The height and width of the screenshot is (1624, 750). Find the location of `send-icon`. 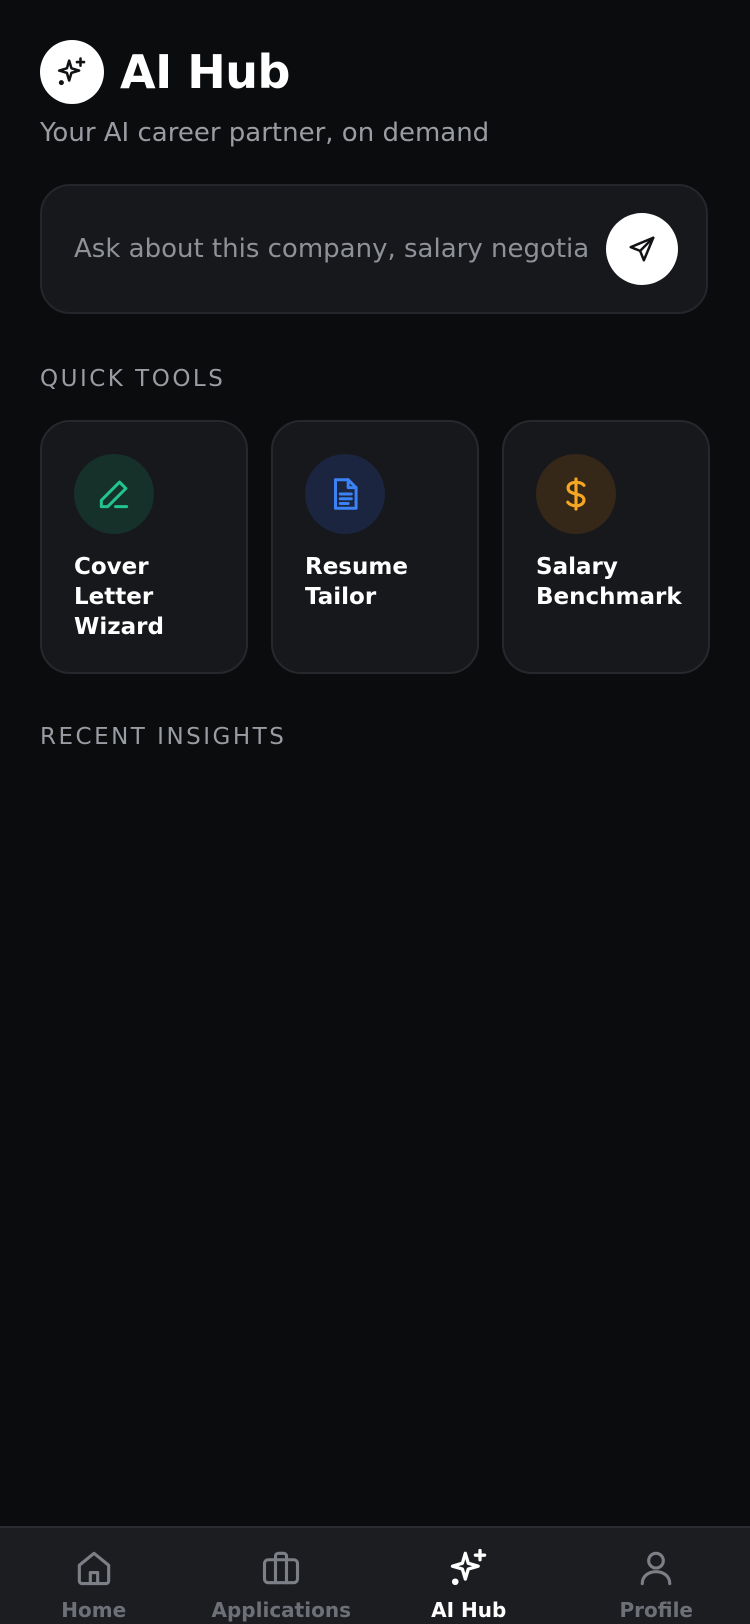

send-icon is located at coordinates (642, 249).